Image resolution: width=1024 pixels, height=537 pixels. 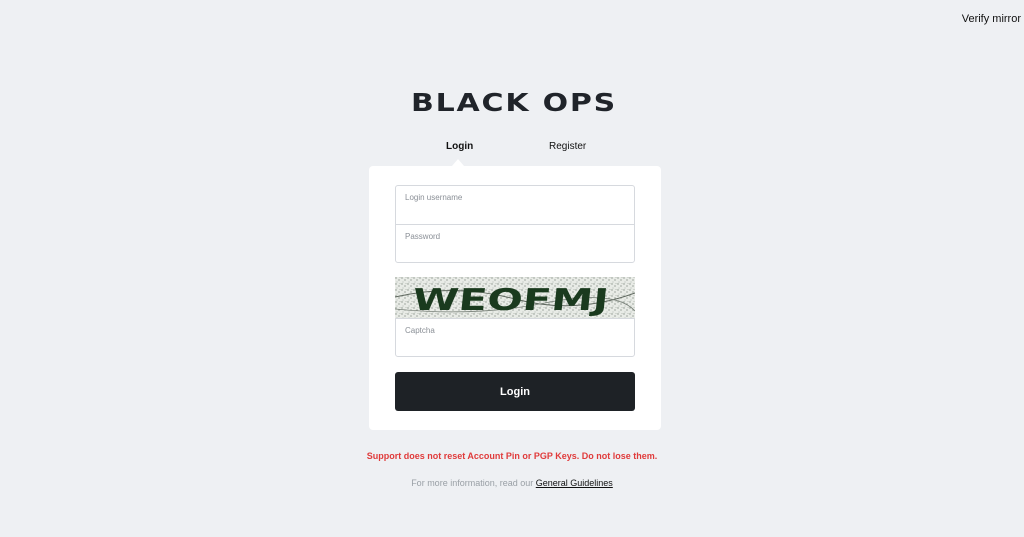 I want to click on general-guidelines-link: General Guidelines, so click(x=574, y=483).